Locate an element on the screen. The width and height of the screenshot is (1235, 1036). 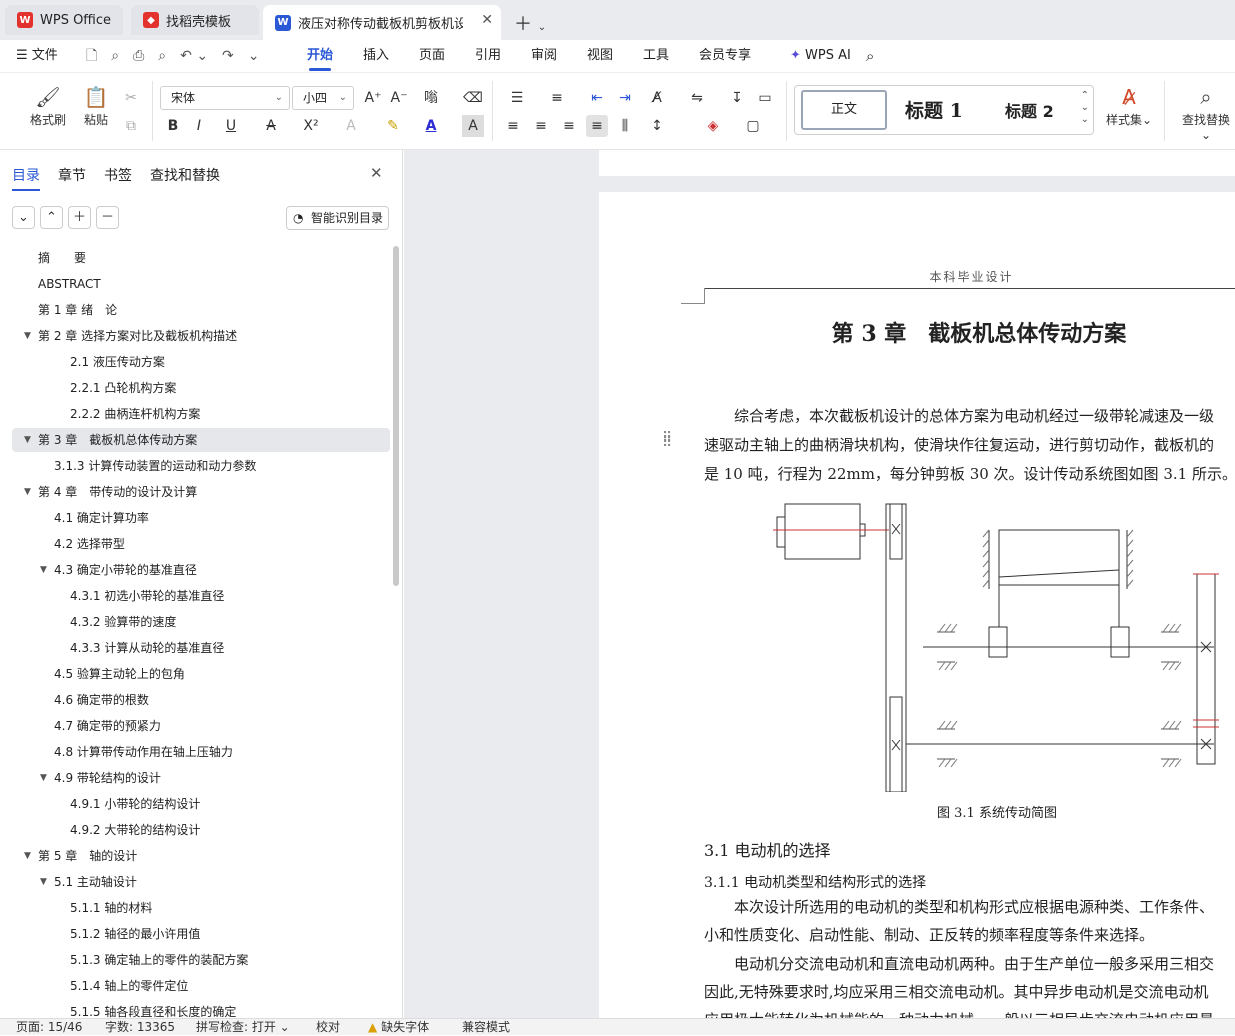
section-heading: 3.1 电动机的选择 is located at coordinates (767, 849).